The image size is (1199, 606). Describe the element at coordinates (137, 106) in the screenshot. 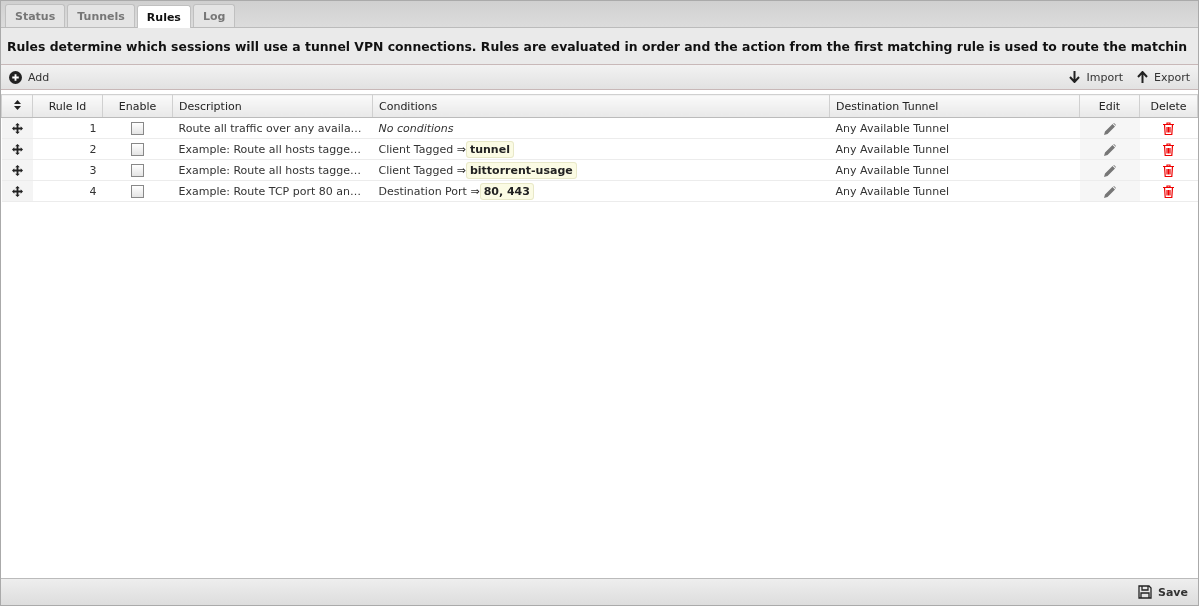

I see `column-header: Enable` at that location.